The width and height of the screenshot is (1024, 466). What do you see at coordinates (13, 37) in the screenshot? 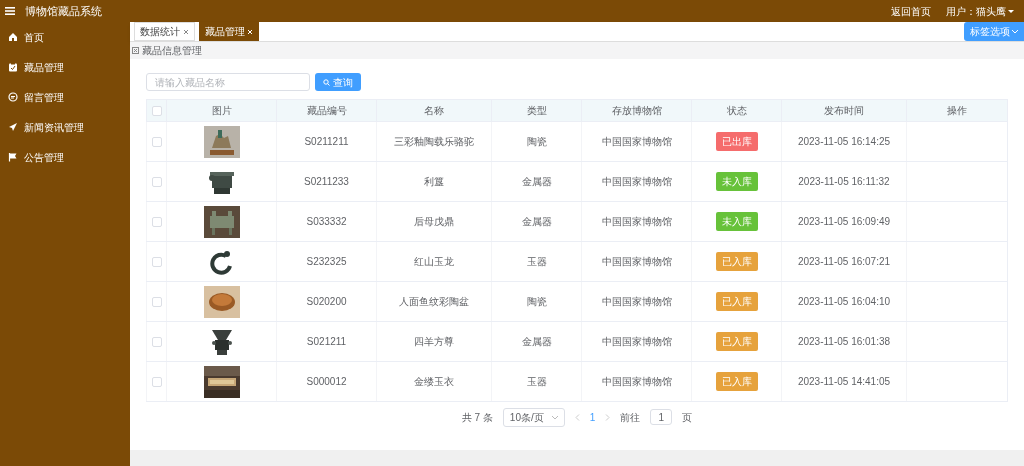
I see `home-icon` at bounding box center [13, 37].